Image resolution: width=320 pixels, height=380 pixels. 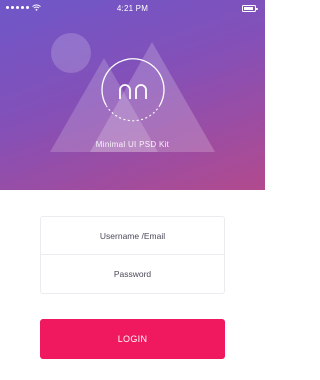 I want to click on sun-circle, so click(x=71, y=53).